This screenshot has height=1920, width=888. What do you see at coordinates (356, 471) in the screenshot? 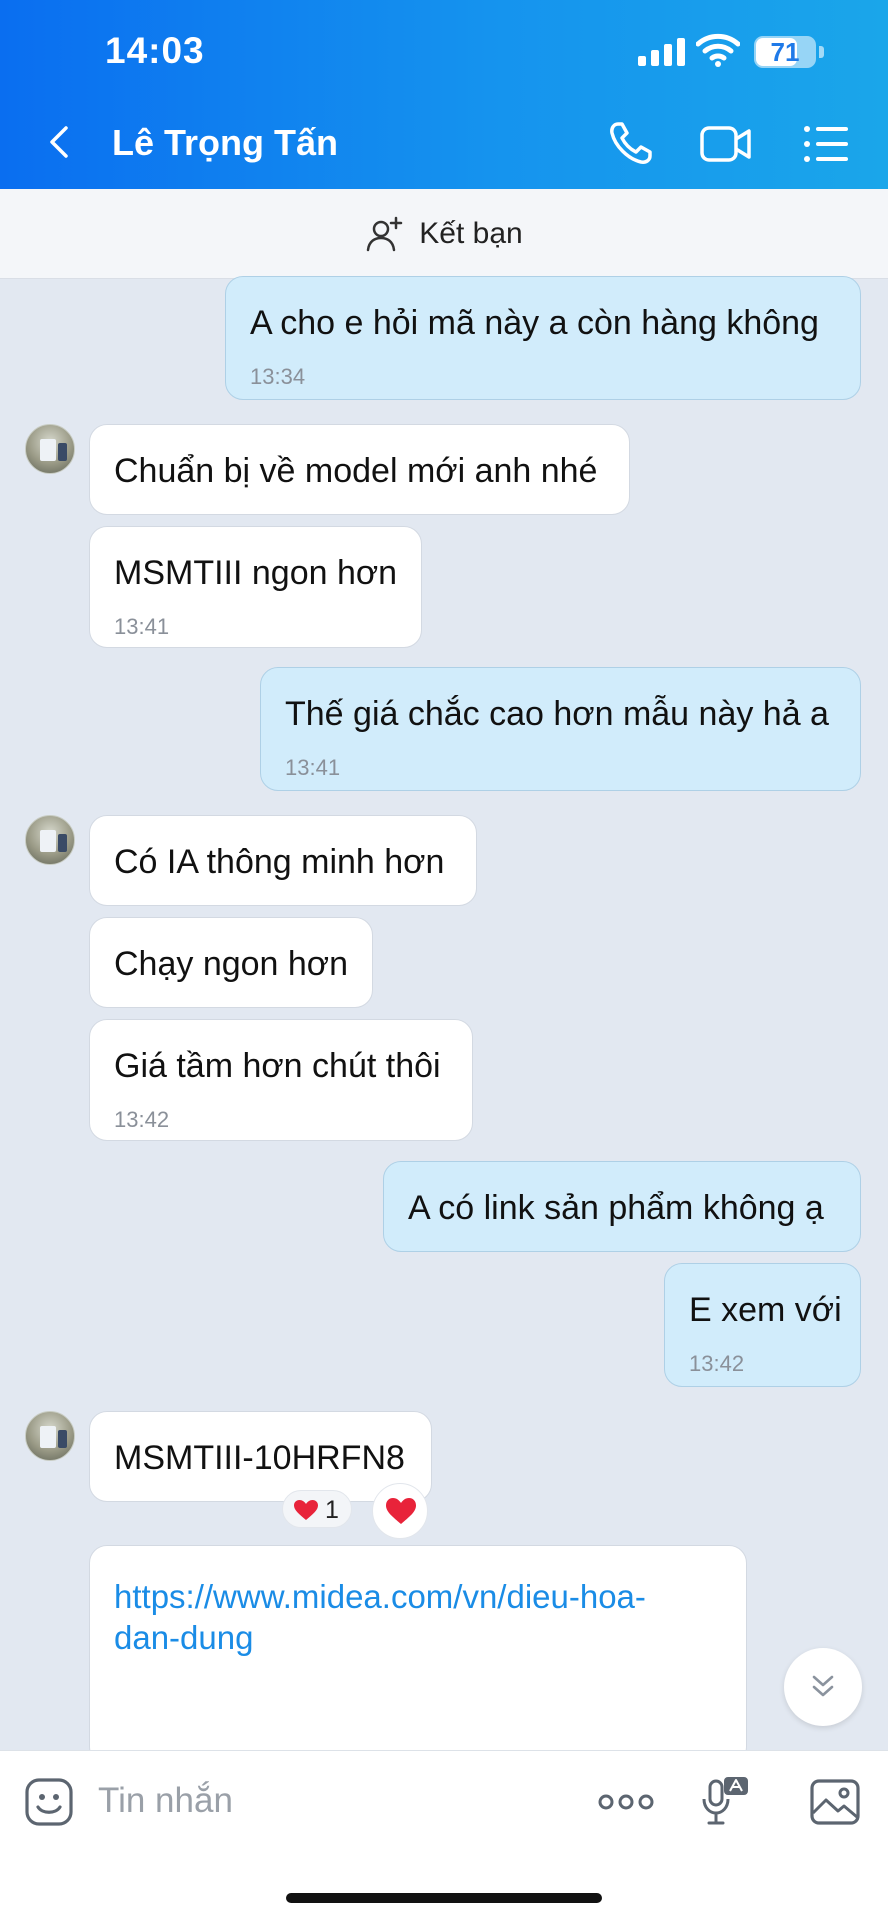
I see `message-text: Chuẩn bị về model mới anh nhé` at bounding box center [356, 471].